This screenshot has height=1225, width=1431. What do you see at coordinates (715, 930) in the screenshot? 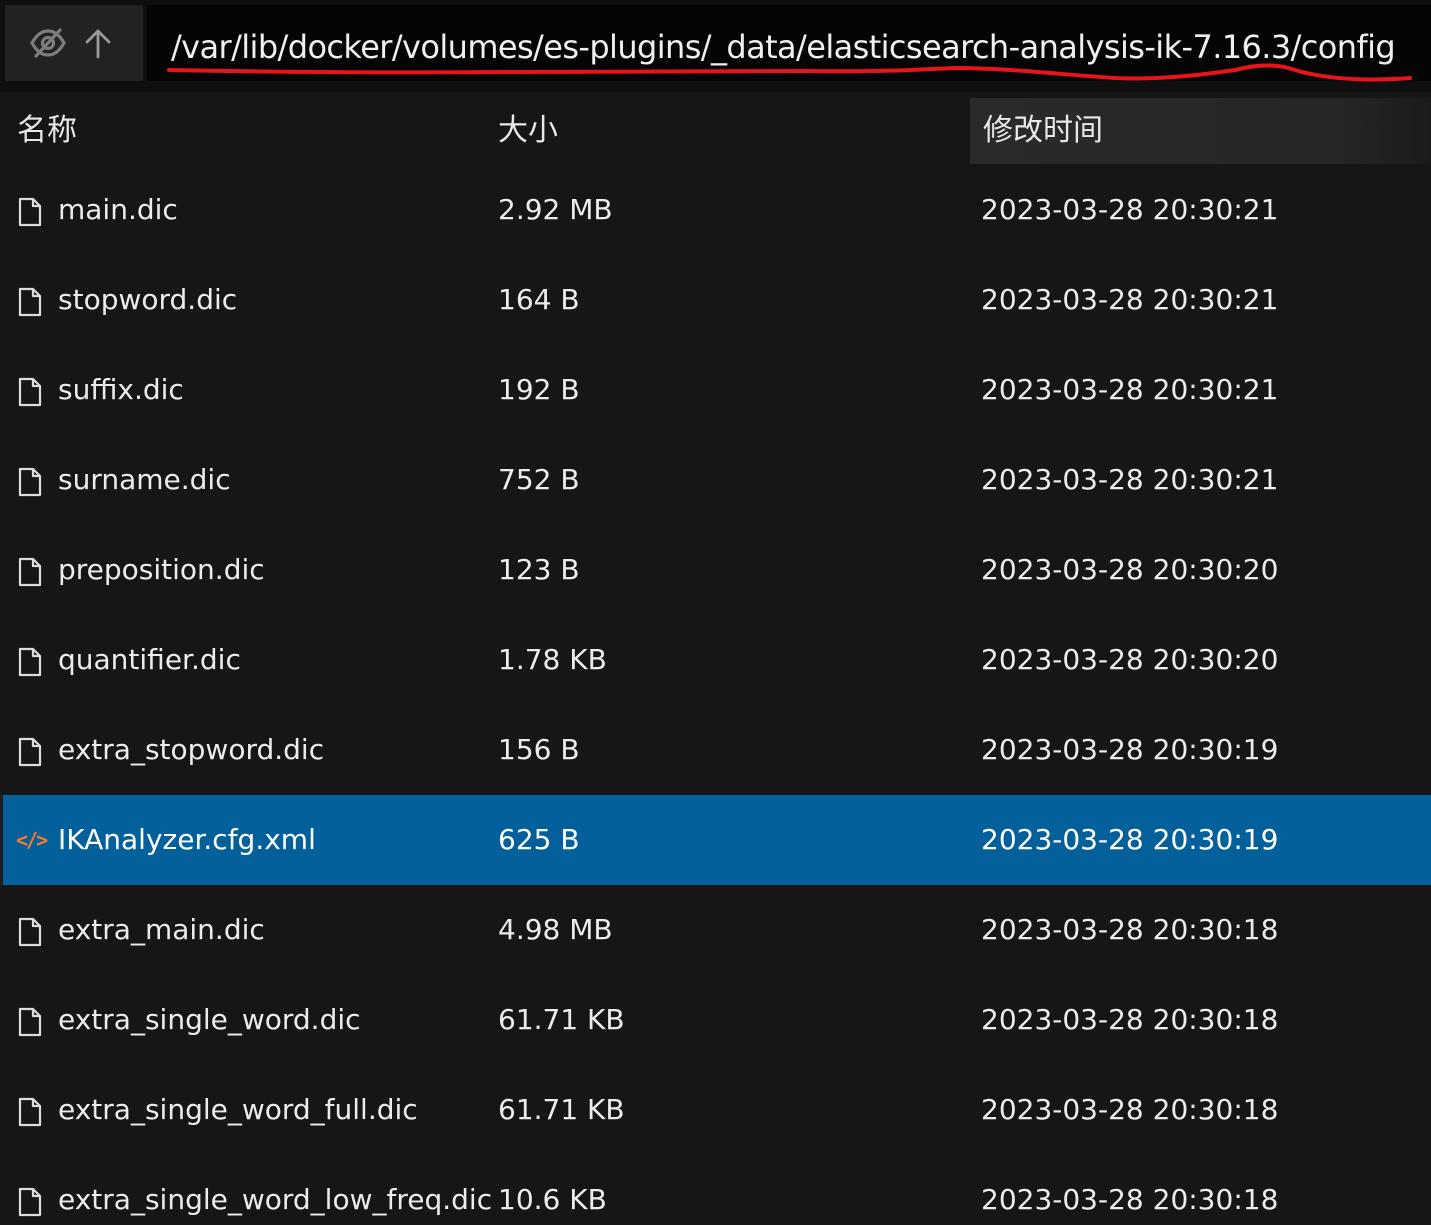
I see `file-row: extra_main.dic 4.98 MB 2023-03-28 20:30:18` at bounding box center [715, 930].